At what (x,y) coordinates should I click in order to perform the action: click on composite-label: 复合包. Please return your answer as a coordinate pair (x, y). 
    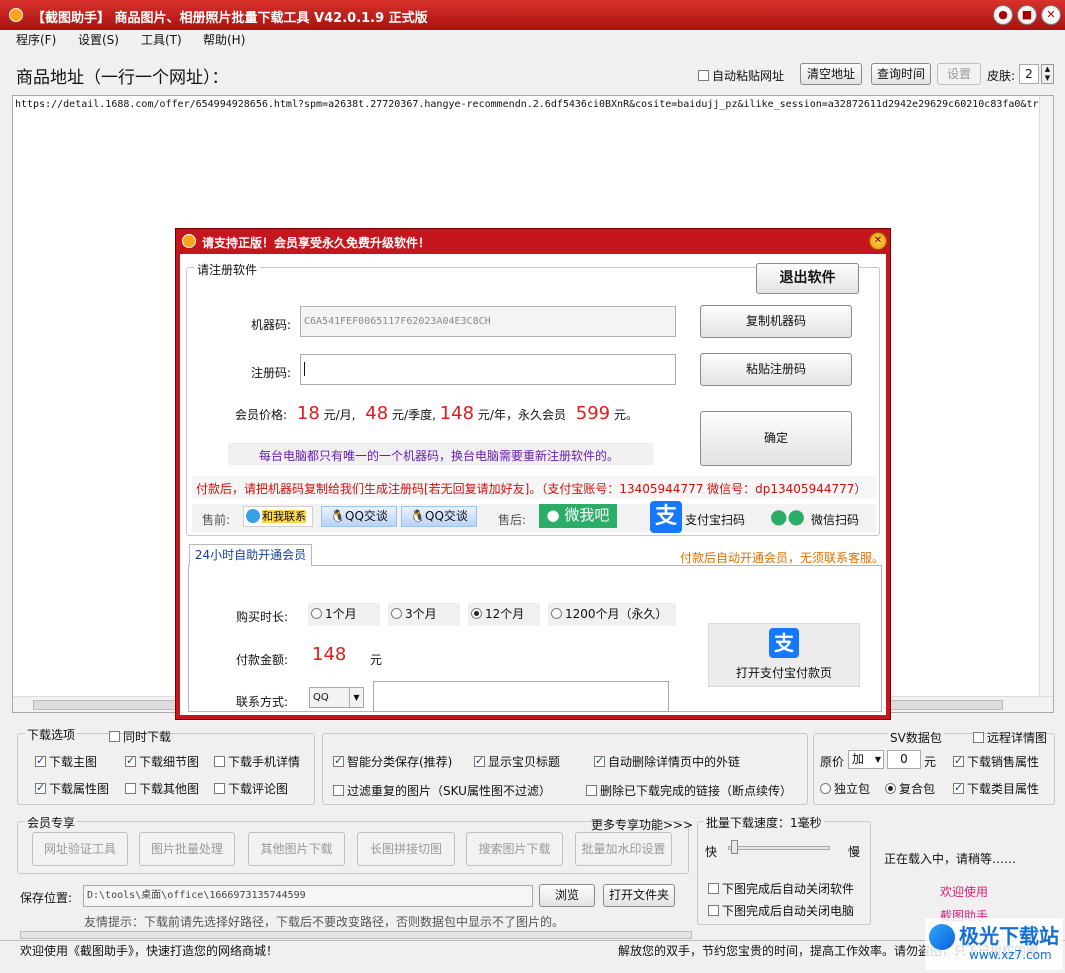
    Looking at the image, I should click on (917, 789).